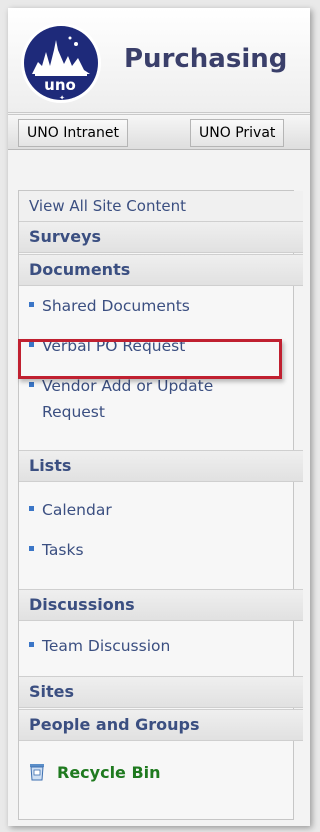 This screenshot has width=320, height=832. Describe the element at coordinates (159, 132) in the screenshot. I see `top-navigation: UNO Intranet UNO Privat` at that location.